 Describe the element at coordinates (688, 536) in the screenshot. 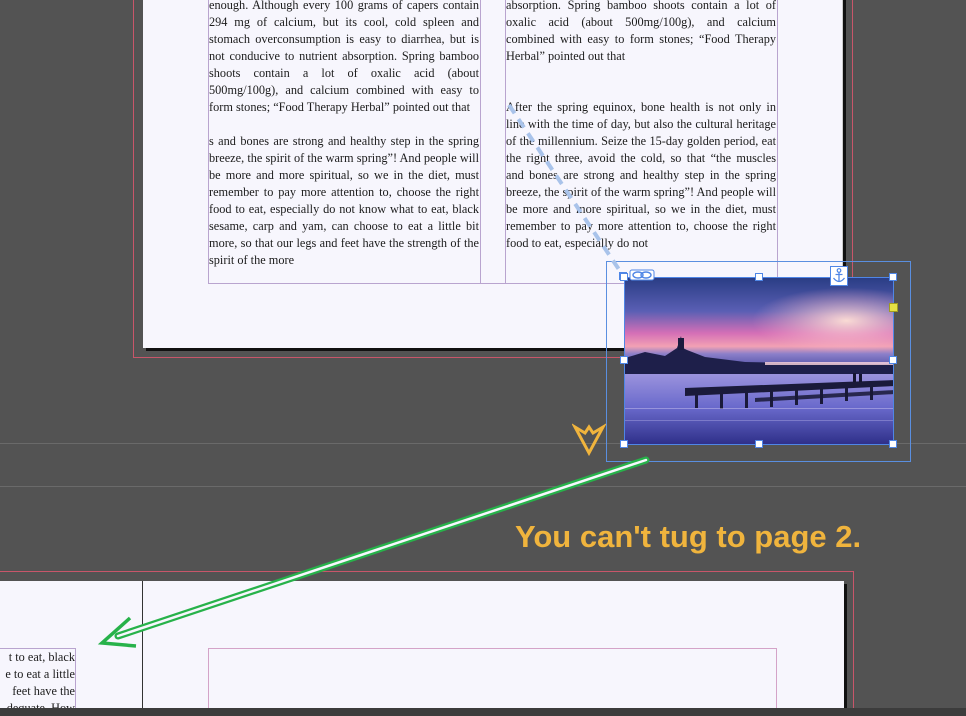

I see `instruction-caption: You can't tug to page 2.` at that location.